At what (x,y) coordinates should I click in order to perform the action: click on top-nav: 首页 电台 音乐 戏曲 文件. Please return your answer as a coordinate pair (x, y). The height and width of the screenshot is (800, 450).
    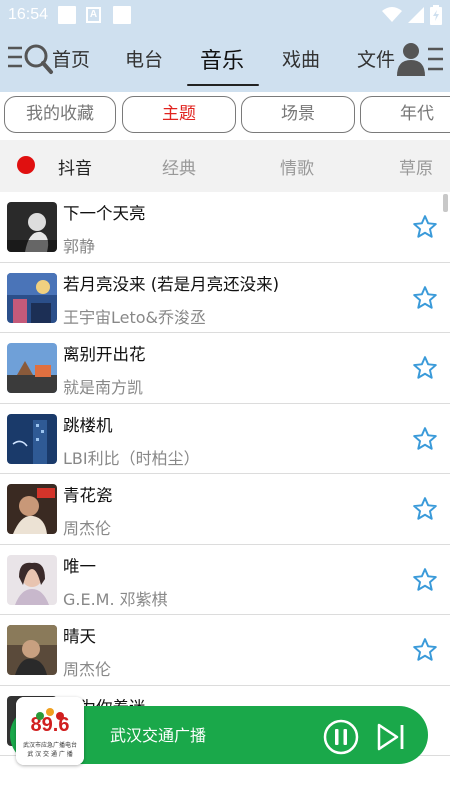
    Looking at the image, I should click on (225, 61).